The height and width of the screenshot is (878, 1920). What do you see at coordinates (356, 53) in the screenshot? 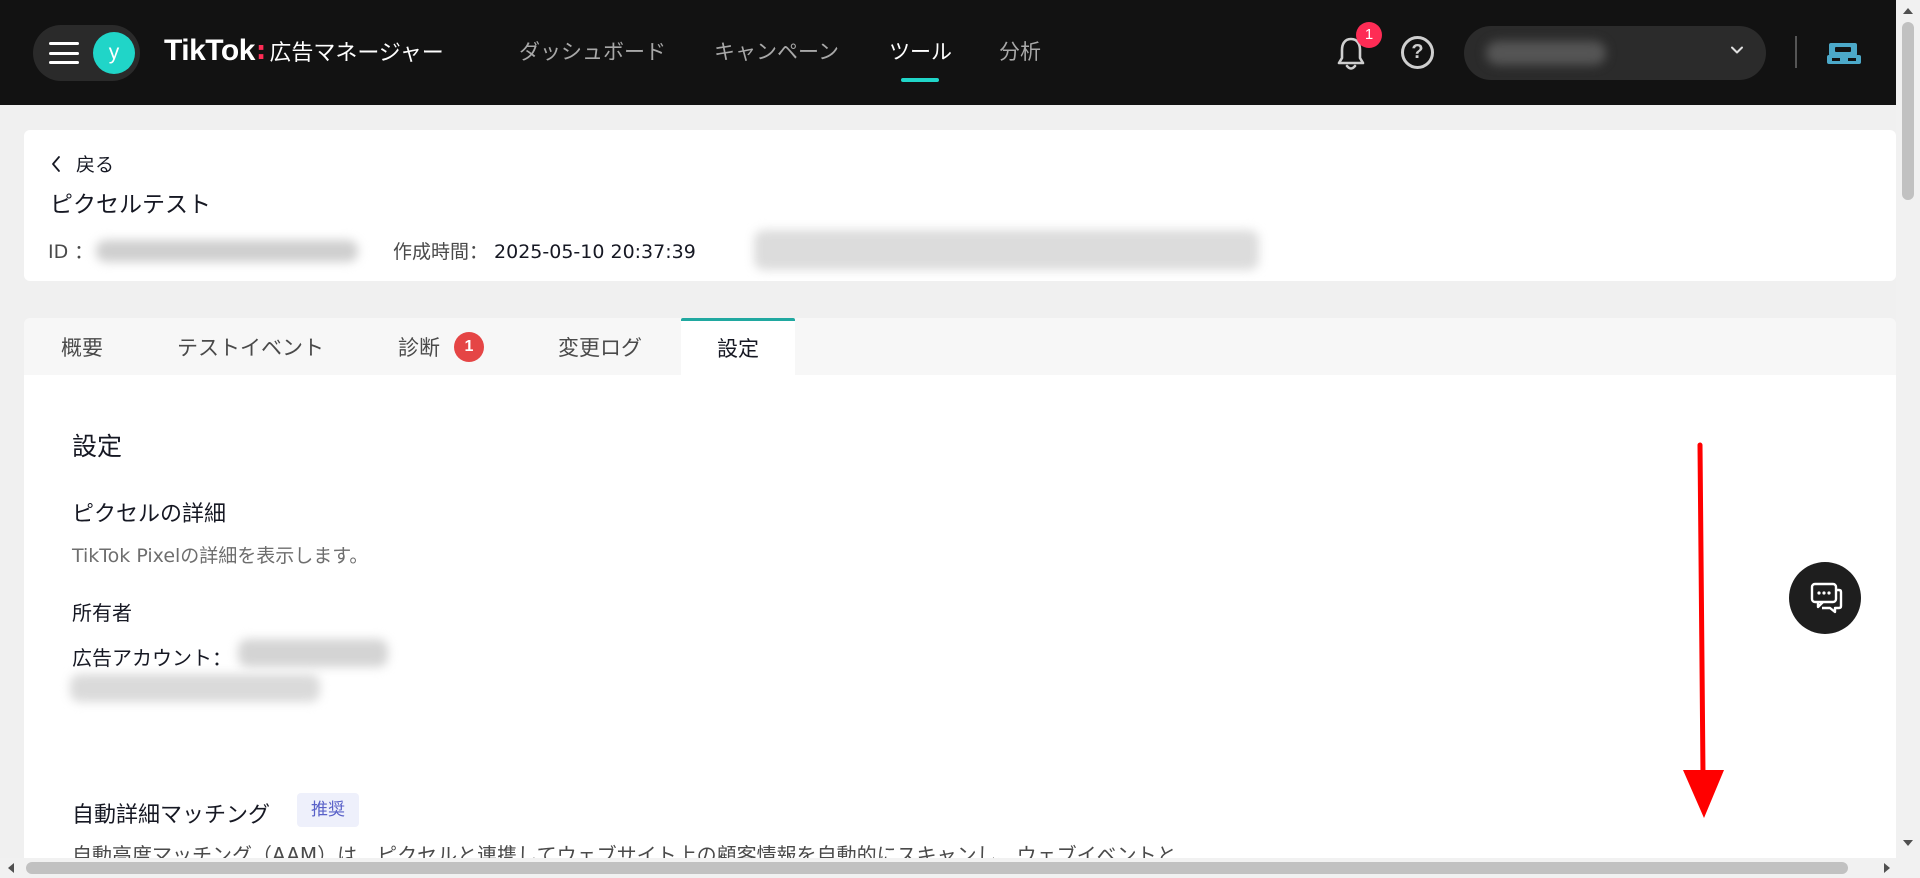
I see `logo-subtitle: 広告マネージャー` at bounding box center [356, 53].